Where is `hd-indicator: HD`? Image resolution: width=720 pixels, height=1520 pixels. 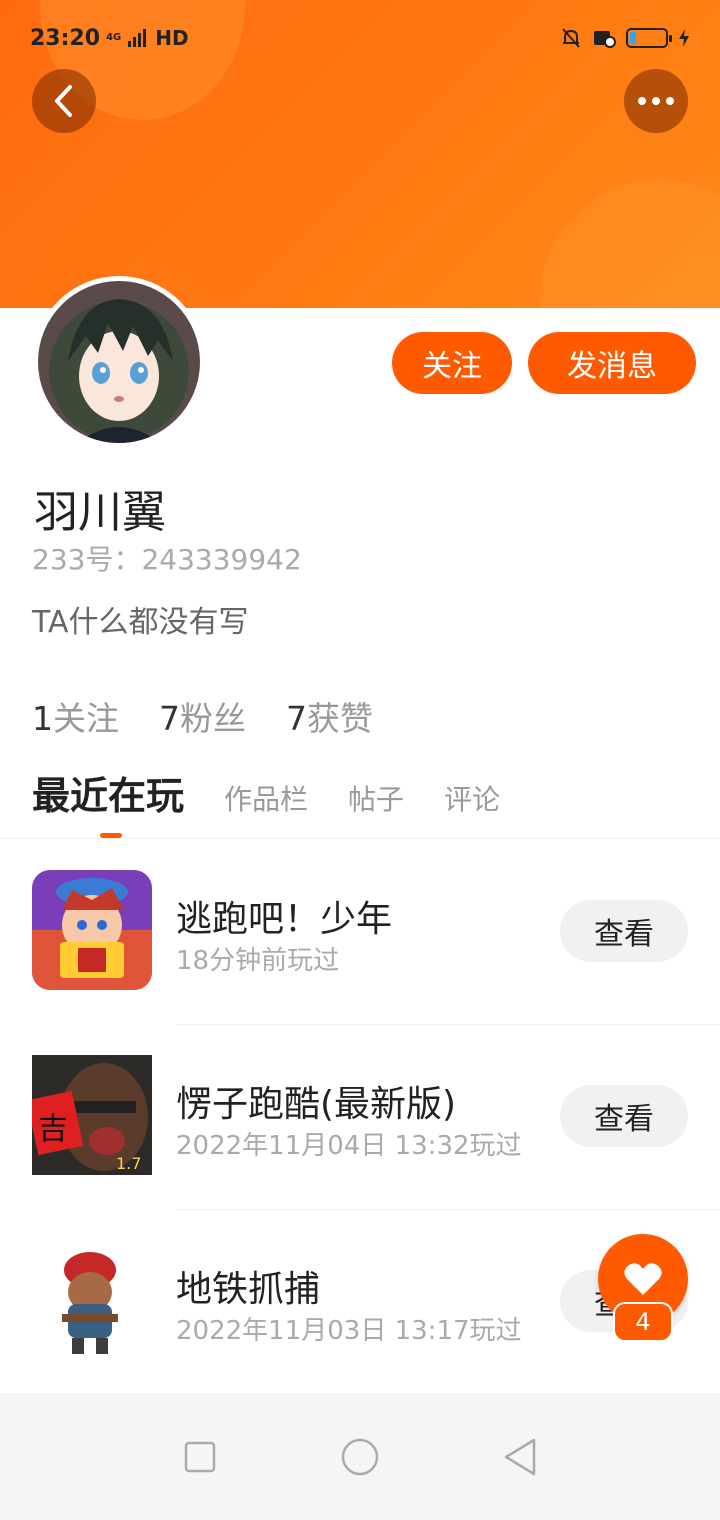
hd-indicator: HD is located at coordinates (172, 38).